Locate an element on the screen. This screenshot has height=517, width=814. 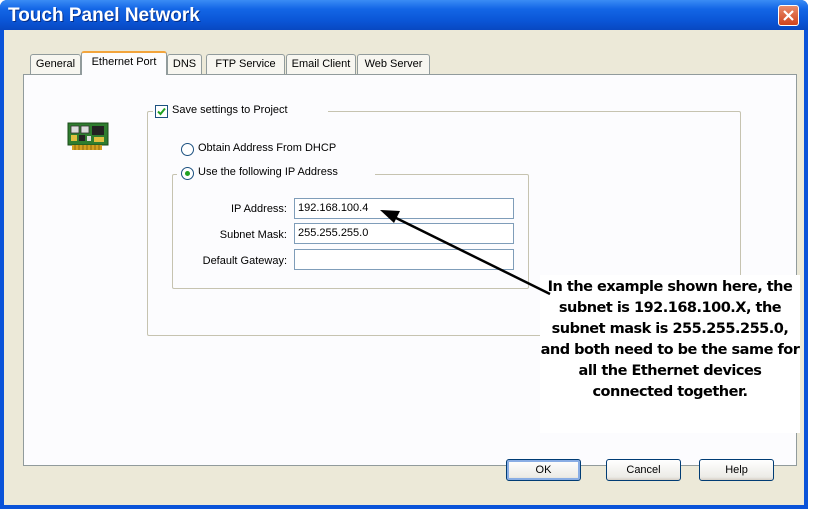
cancel-button: Cancel is located at coordinates (643, 470).